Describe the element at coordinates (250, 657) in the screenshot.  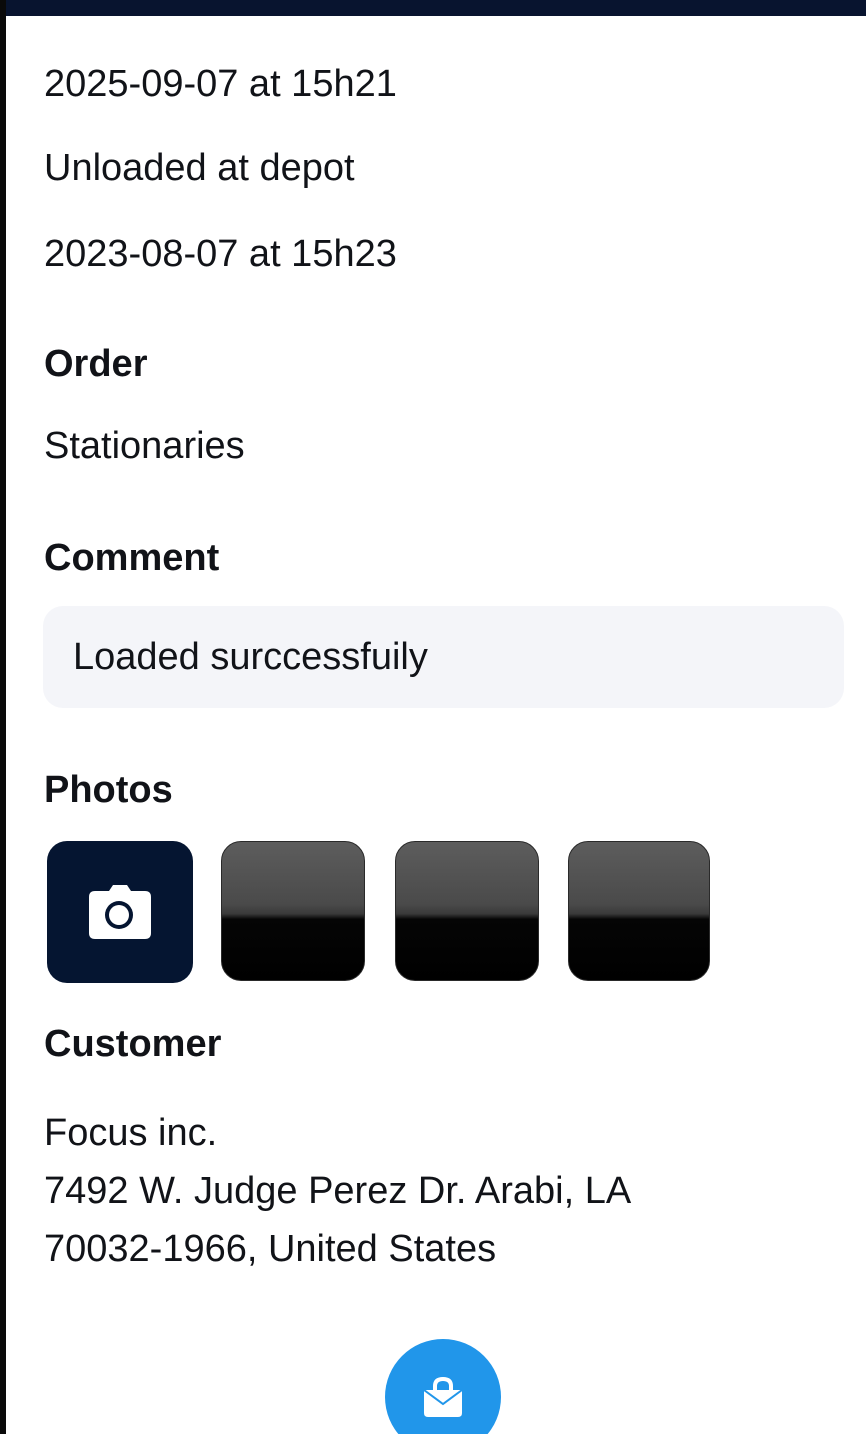
I see `comment-text: Loaded surccessfuily` at that location.